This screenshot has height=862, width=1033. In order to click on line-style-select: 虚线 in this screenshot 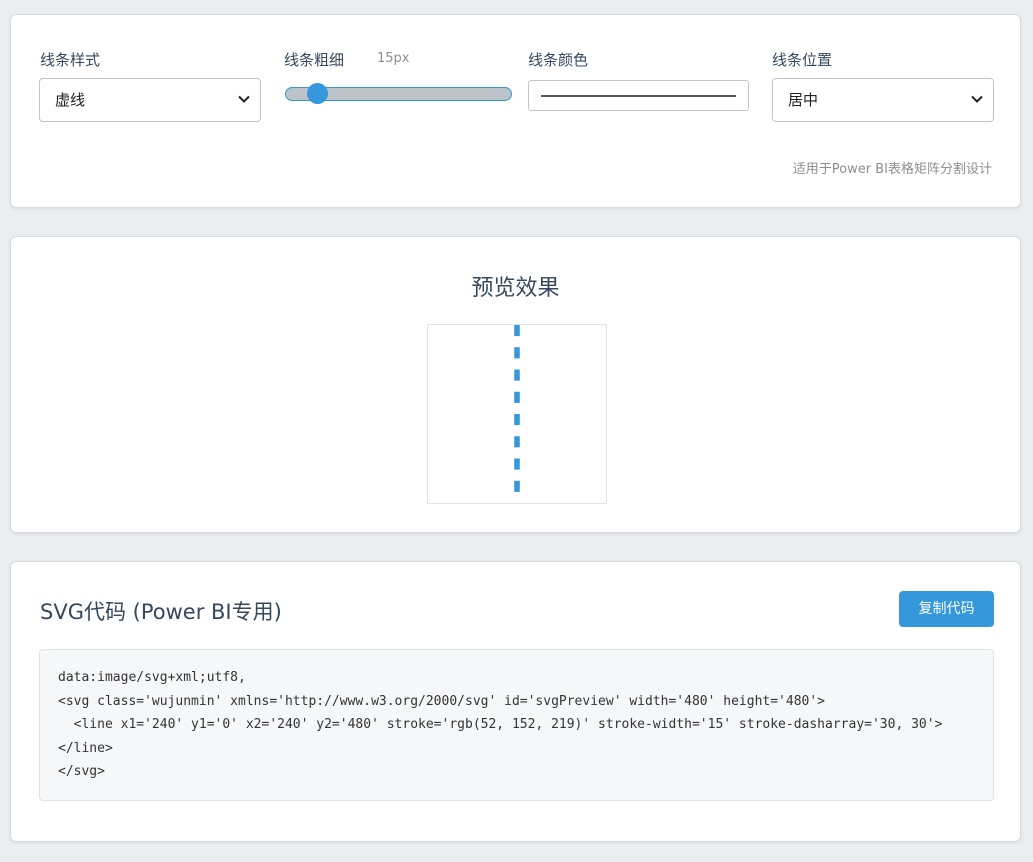, I will do `click(150, 100)`.